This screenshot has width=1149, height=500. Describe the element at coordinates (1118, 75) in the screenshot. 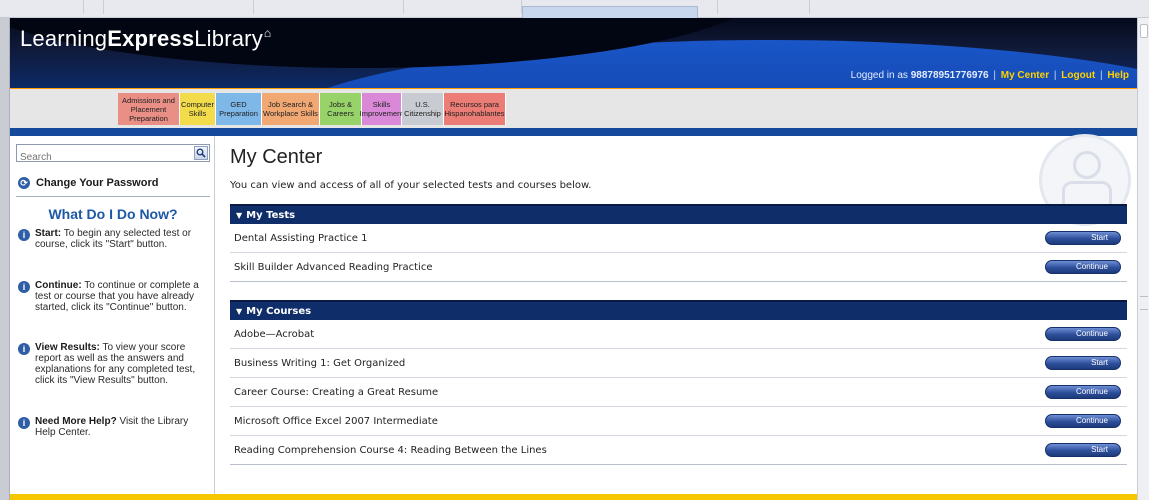

I see `help-link: Help` at that location.